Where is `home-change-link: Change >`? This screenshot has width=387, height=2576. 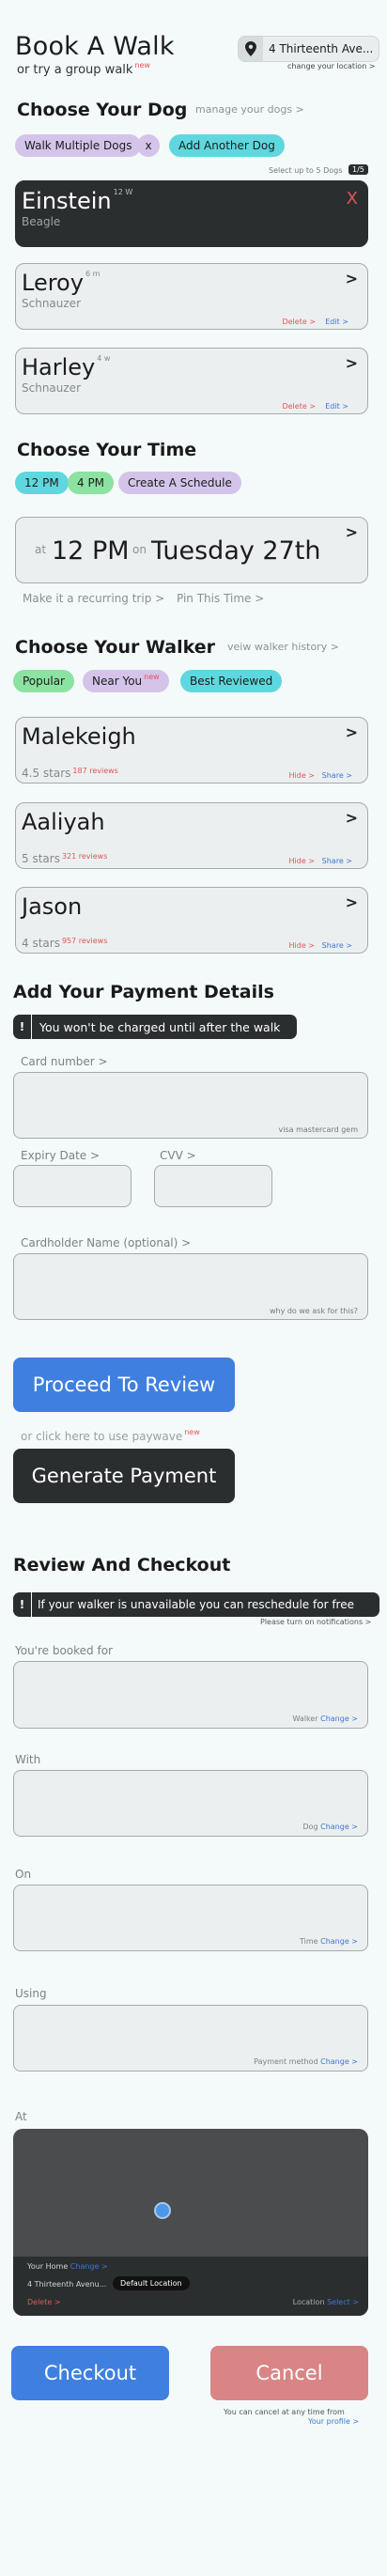 home-change-link: Change > is located at coordinates (89, 2267).